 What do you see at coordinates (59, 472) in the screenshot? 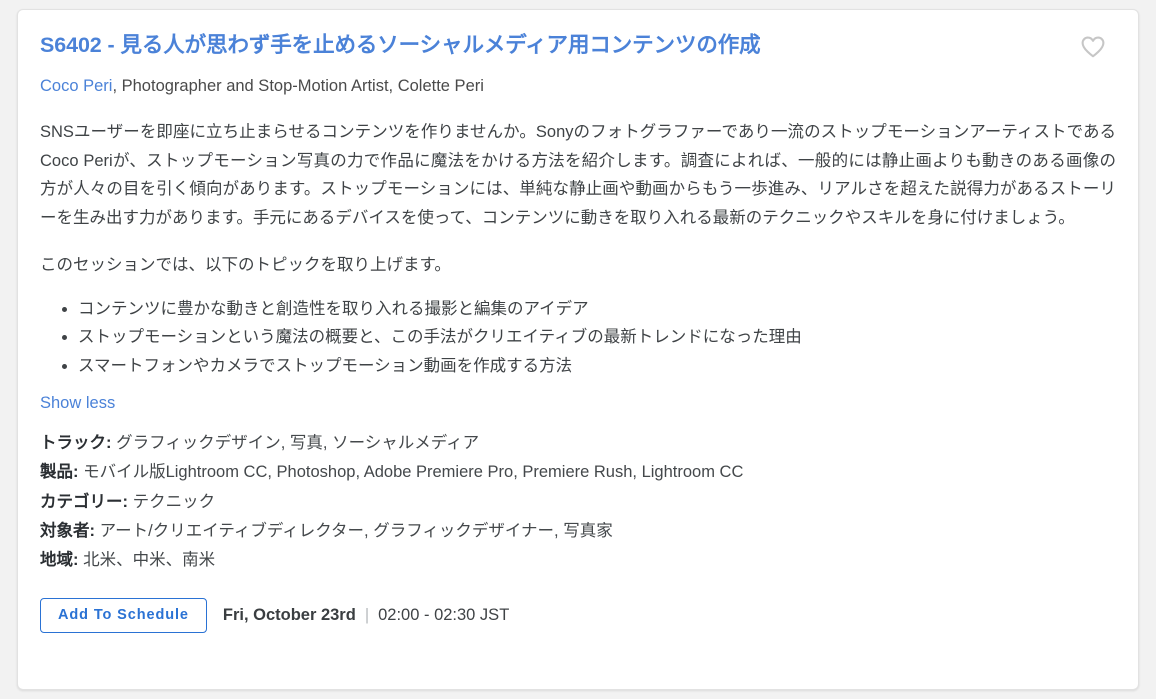
I see `meta-label: 製品:` at bounding box center [59, 472].